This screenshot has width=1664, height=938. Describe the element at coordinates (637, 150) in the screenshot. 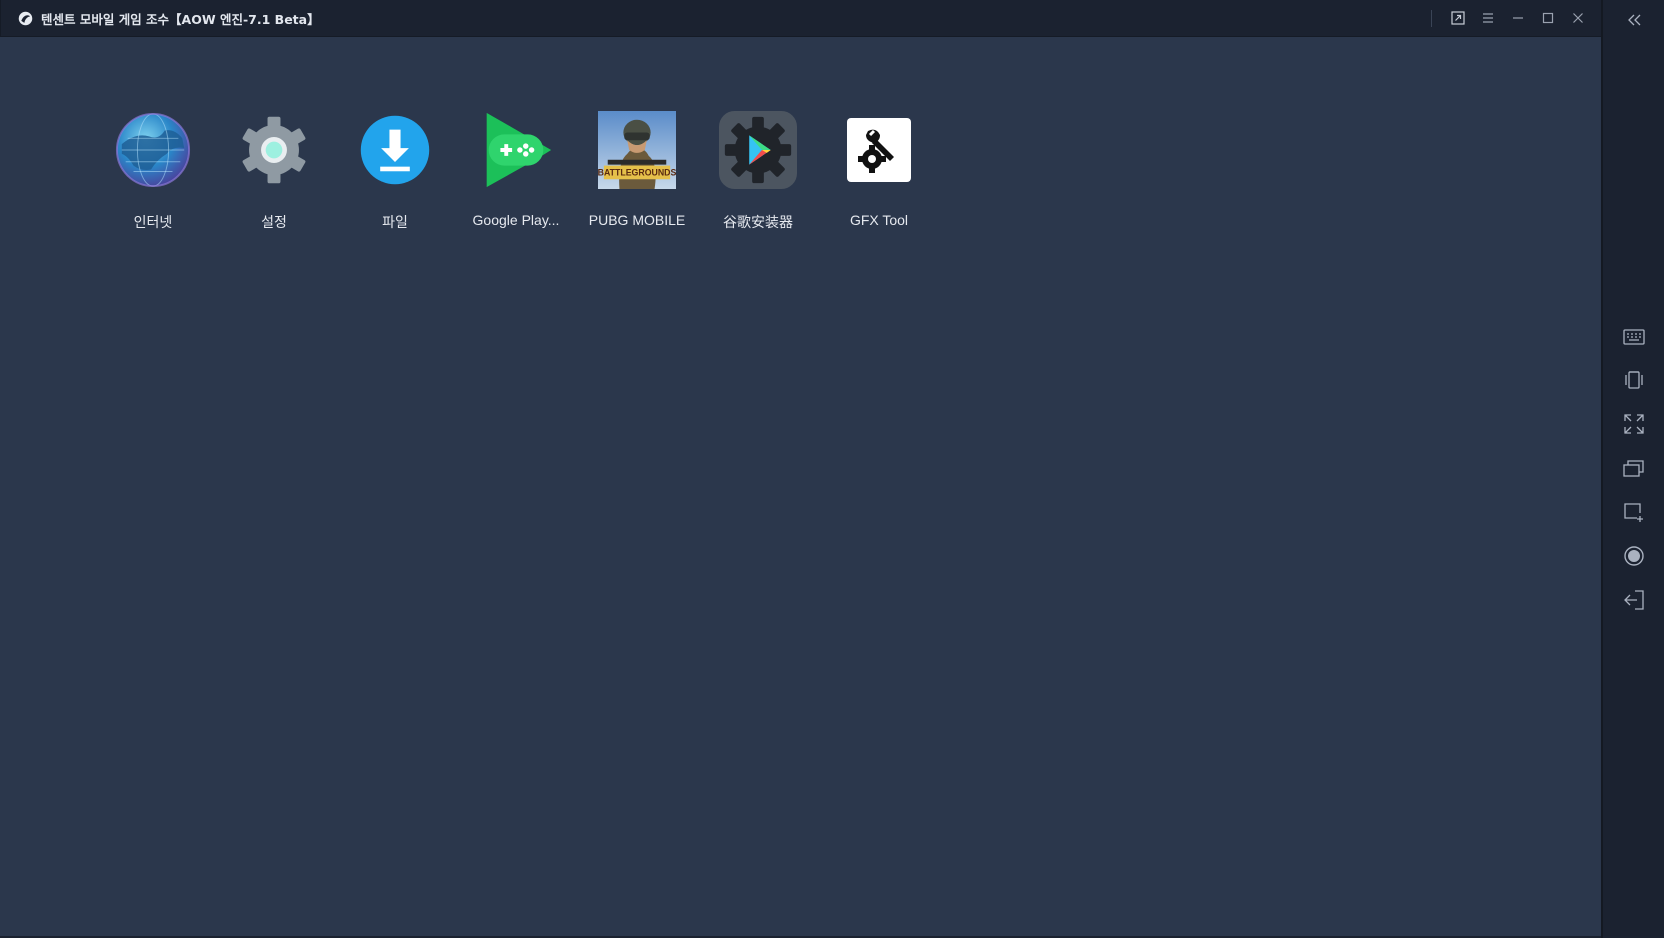

I see `pubg-mobile-icon: BATTLEGROUNDS` at that location.